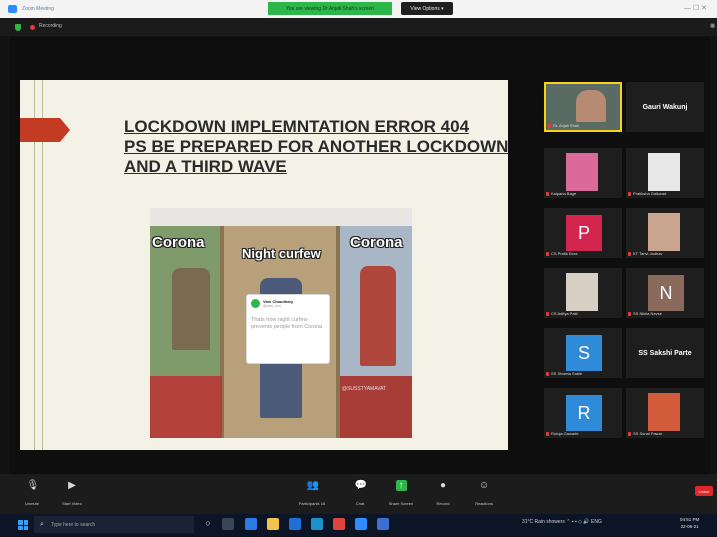  I want to click on file-explorer-icon, so click(273, 524).